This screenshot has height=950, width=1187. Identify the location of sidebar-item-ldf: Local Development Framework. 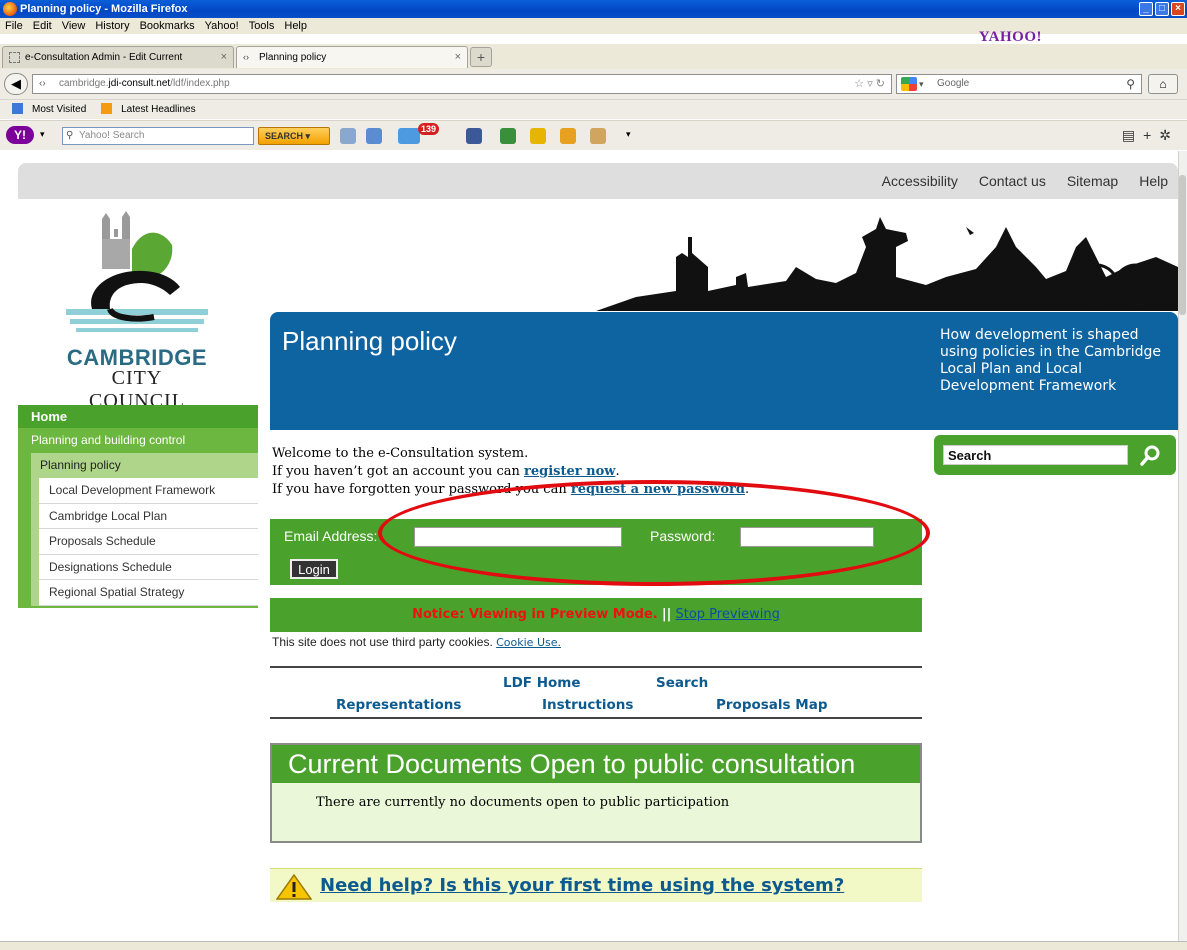
(148, 491).